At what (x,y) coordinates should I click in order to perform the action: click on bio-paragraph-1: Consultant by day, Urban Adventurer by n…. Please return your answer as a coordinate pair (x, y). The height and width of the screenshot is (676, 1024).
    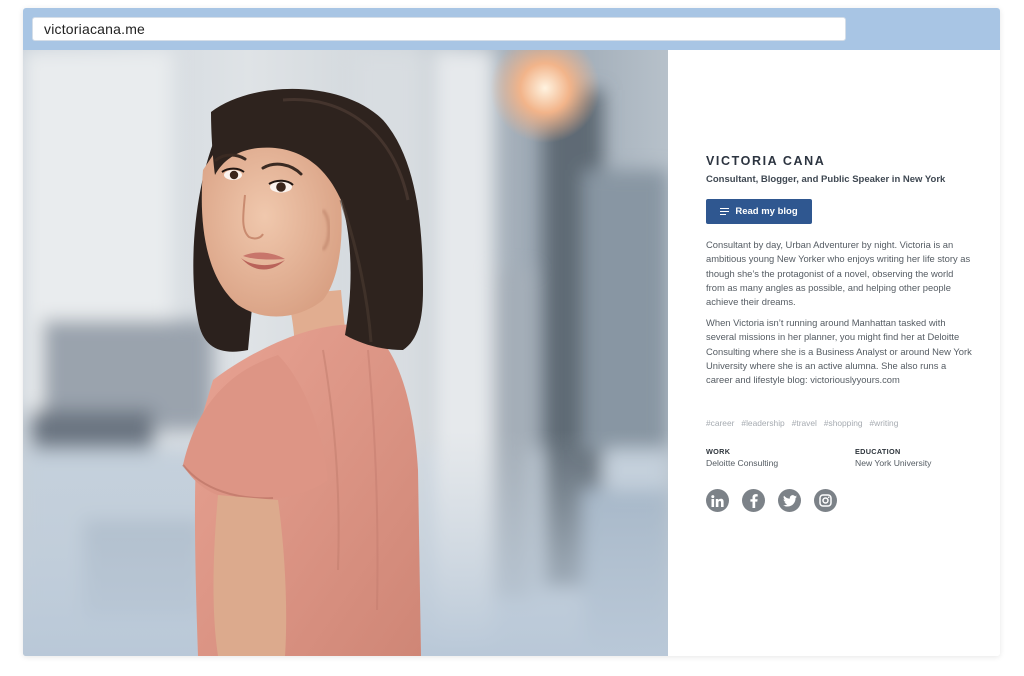
    Looking at the image, I should click on (838, 273).